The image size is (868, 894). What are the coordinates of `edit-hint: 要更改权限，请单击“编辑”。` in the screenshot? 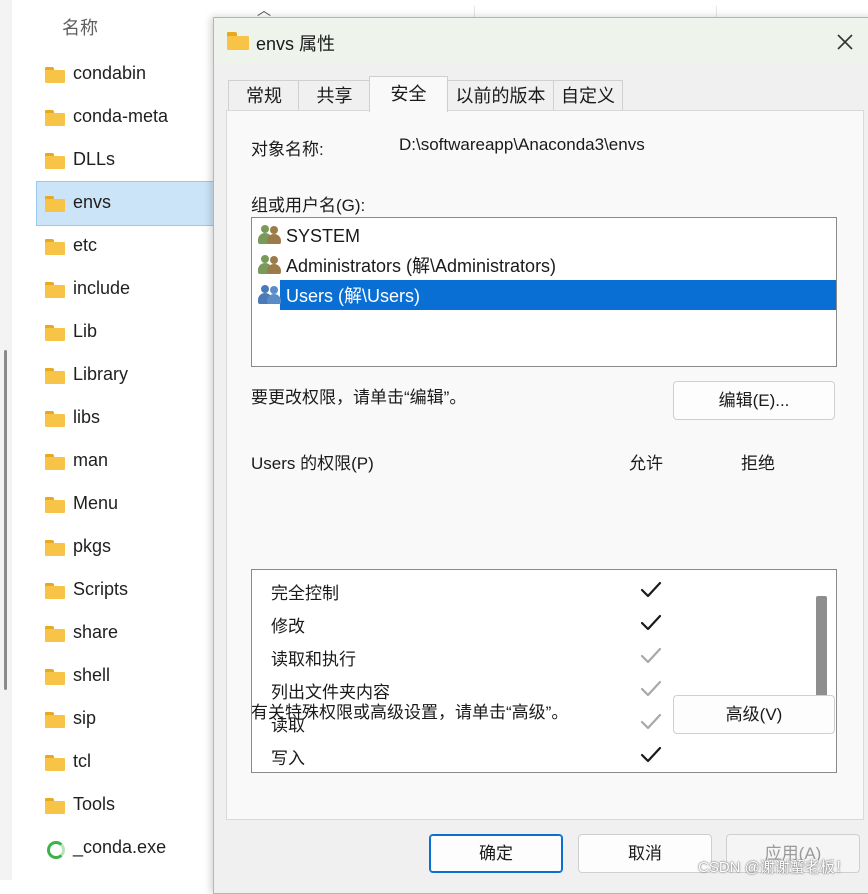 It's located at (359, 397).